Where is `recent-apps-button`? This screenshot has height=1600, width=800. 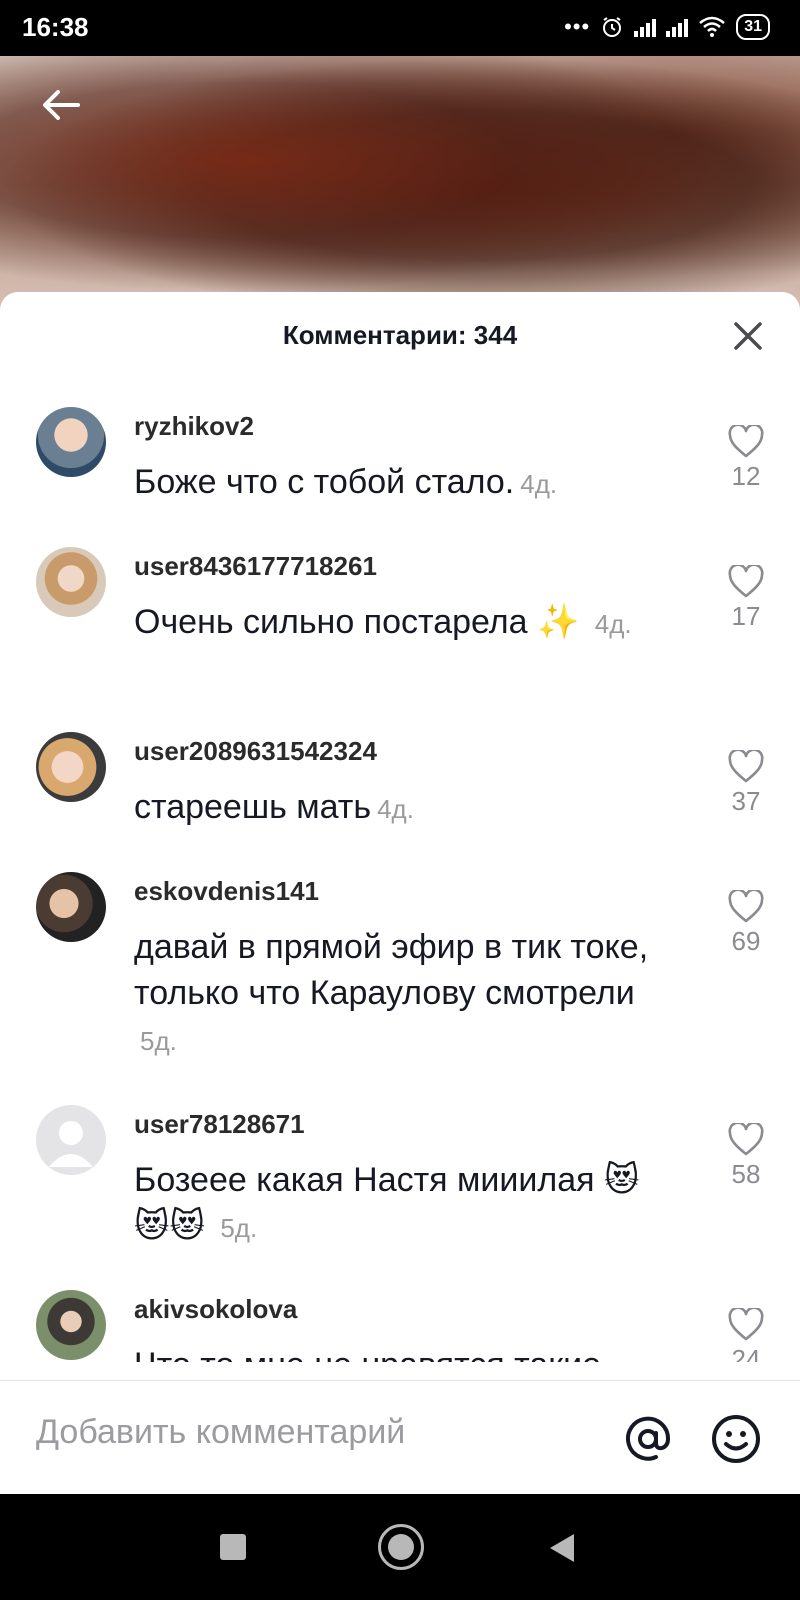 recent-apps-button is located at coordinates (233, 1547).